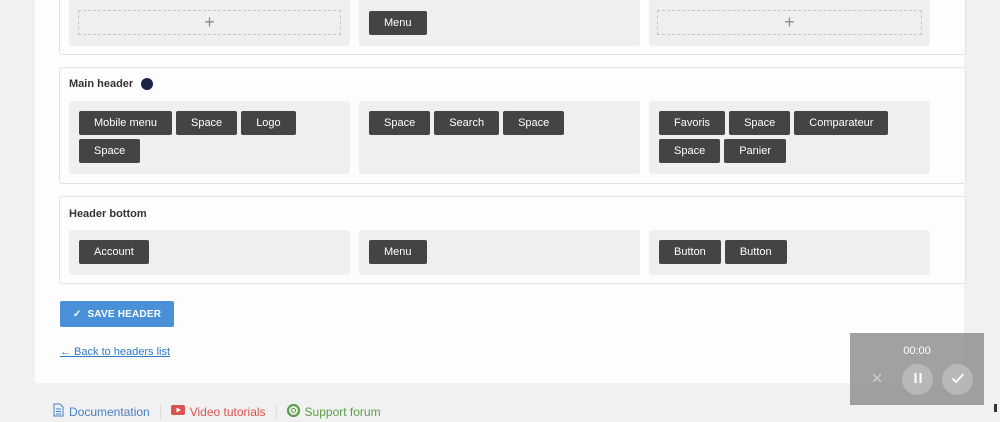  Describe the element at coordinates (995, 408) in the screenshot. I see `scrollbar` at that location.